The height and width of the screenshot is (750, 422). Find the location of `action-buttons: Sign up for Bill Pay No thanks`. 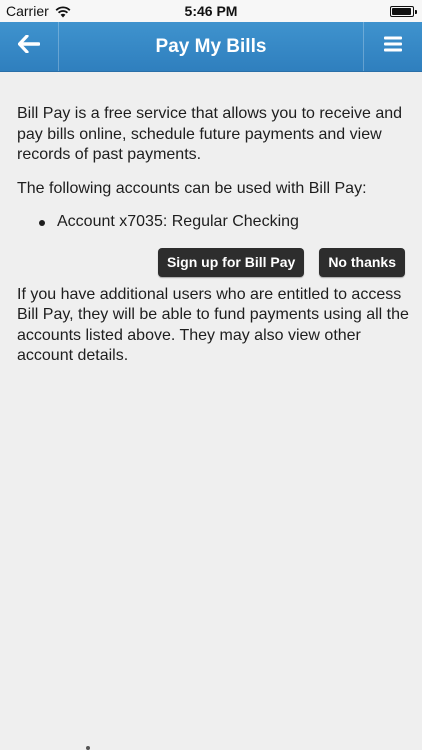

action-buttons: Sign up for Bill Pay No thanks is located at coordinates (213, 262).